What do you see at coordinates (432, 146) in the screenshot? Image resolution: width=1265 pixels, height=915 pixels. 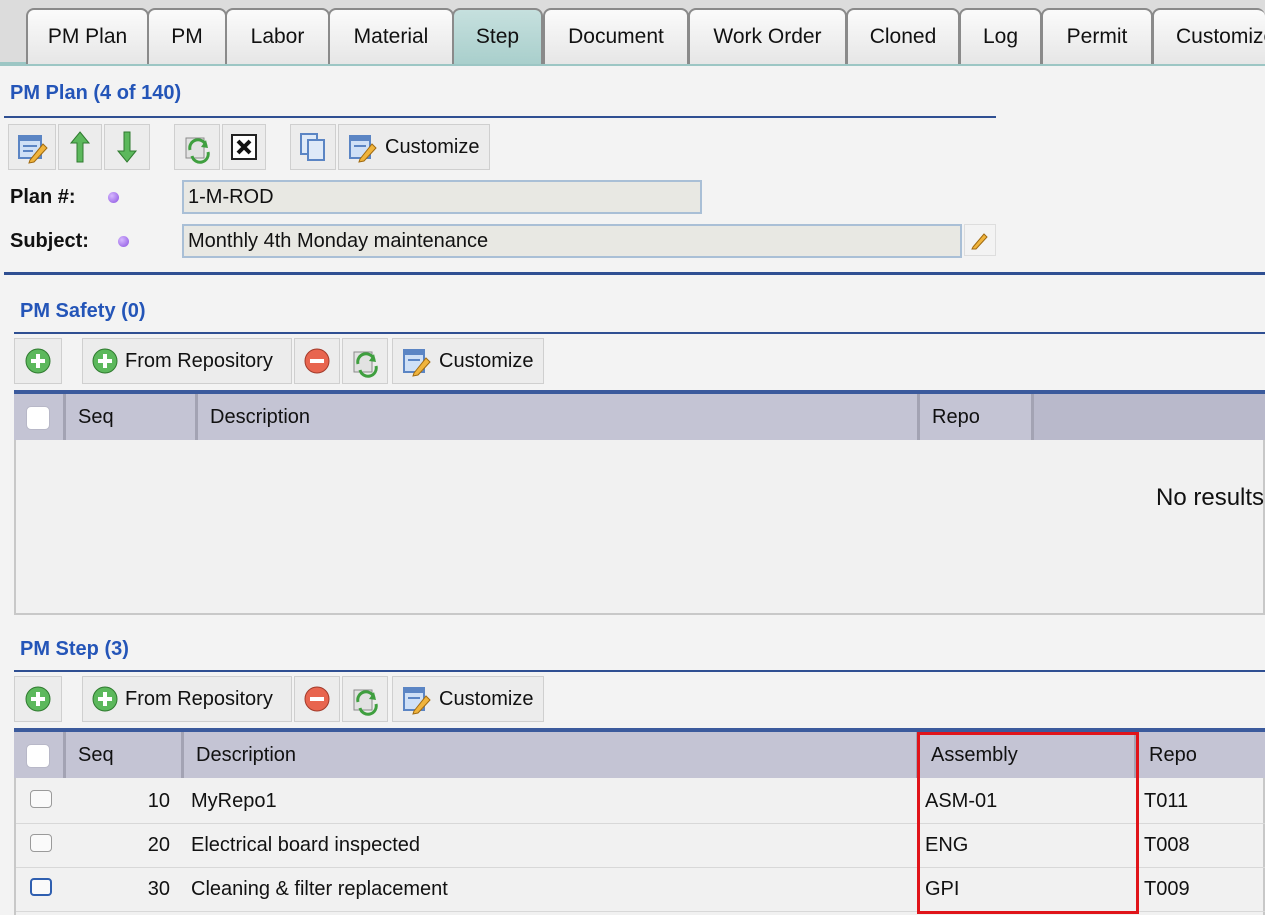 I see `plan-customize-label: Customize` at bounding box center [432, 146].